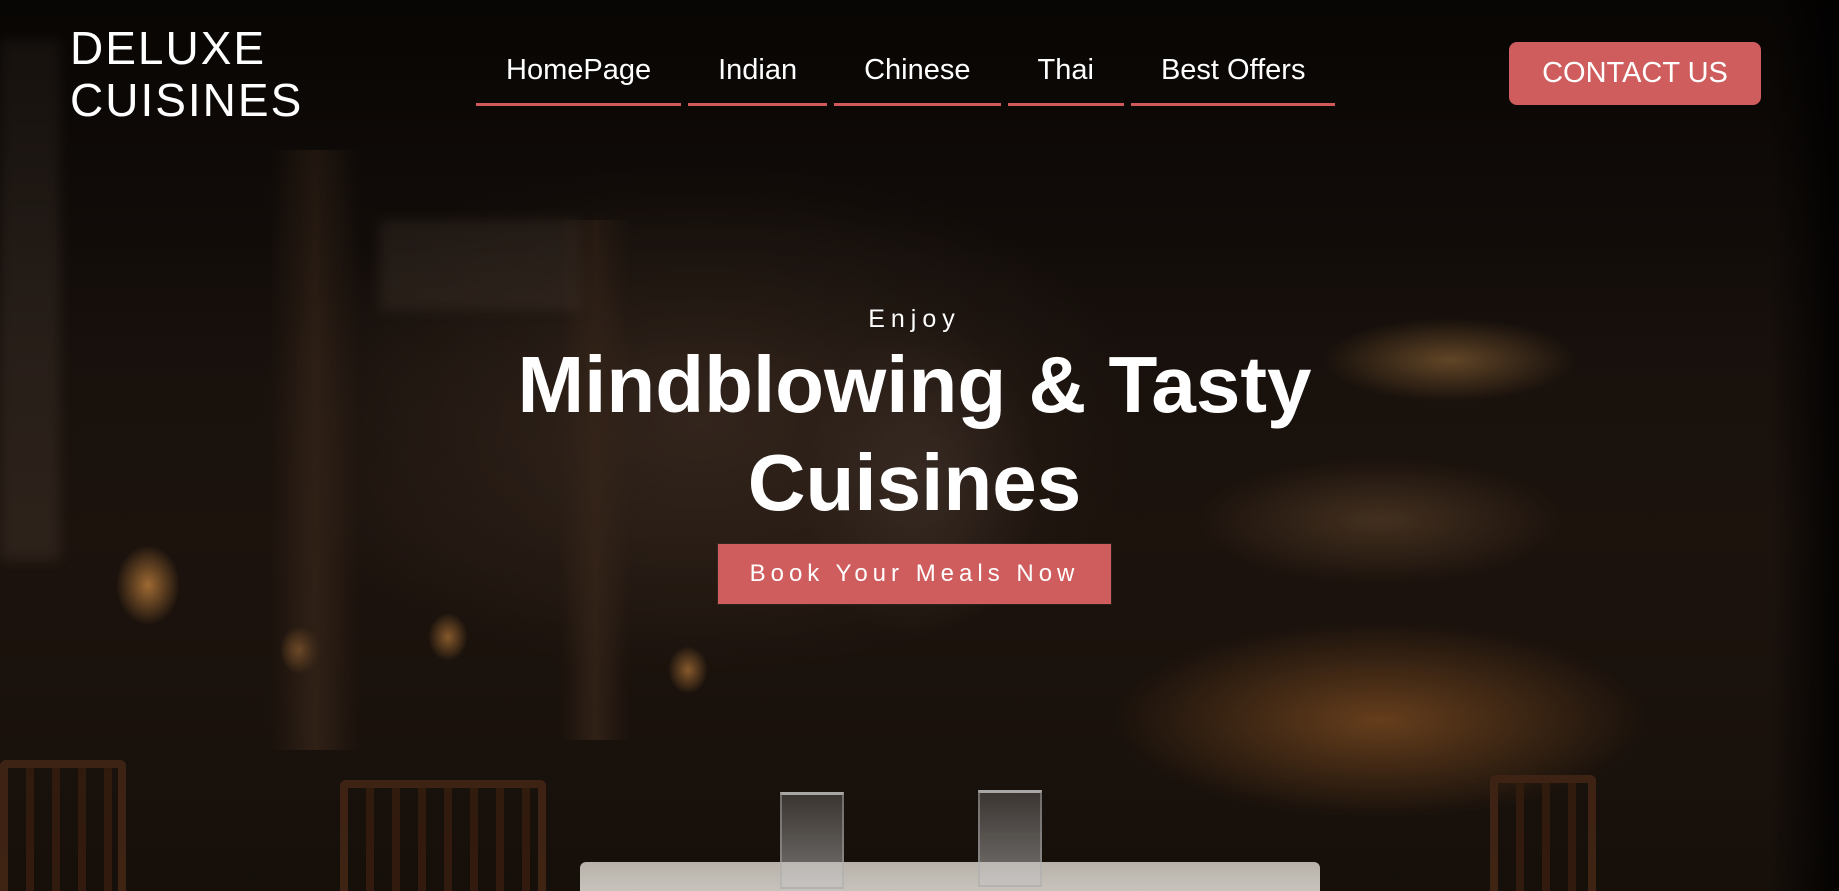  I want to click on hero-eyebrow: Enjoy, so click(914, 319).